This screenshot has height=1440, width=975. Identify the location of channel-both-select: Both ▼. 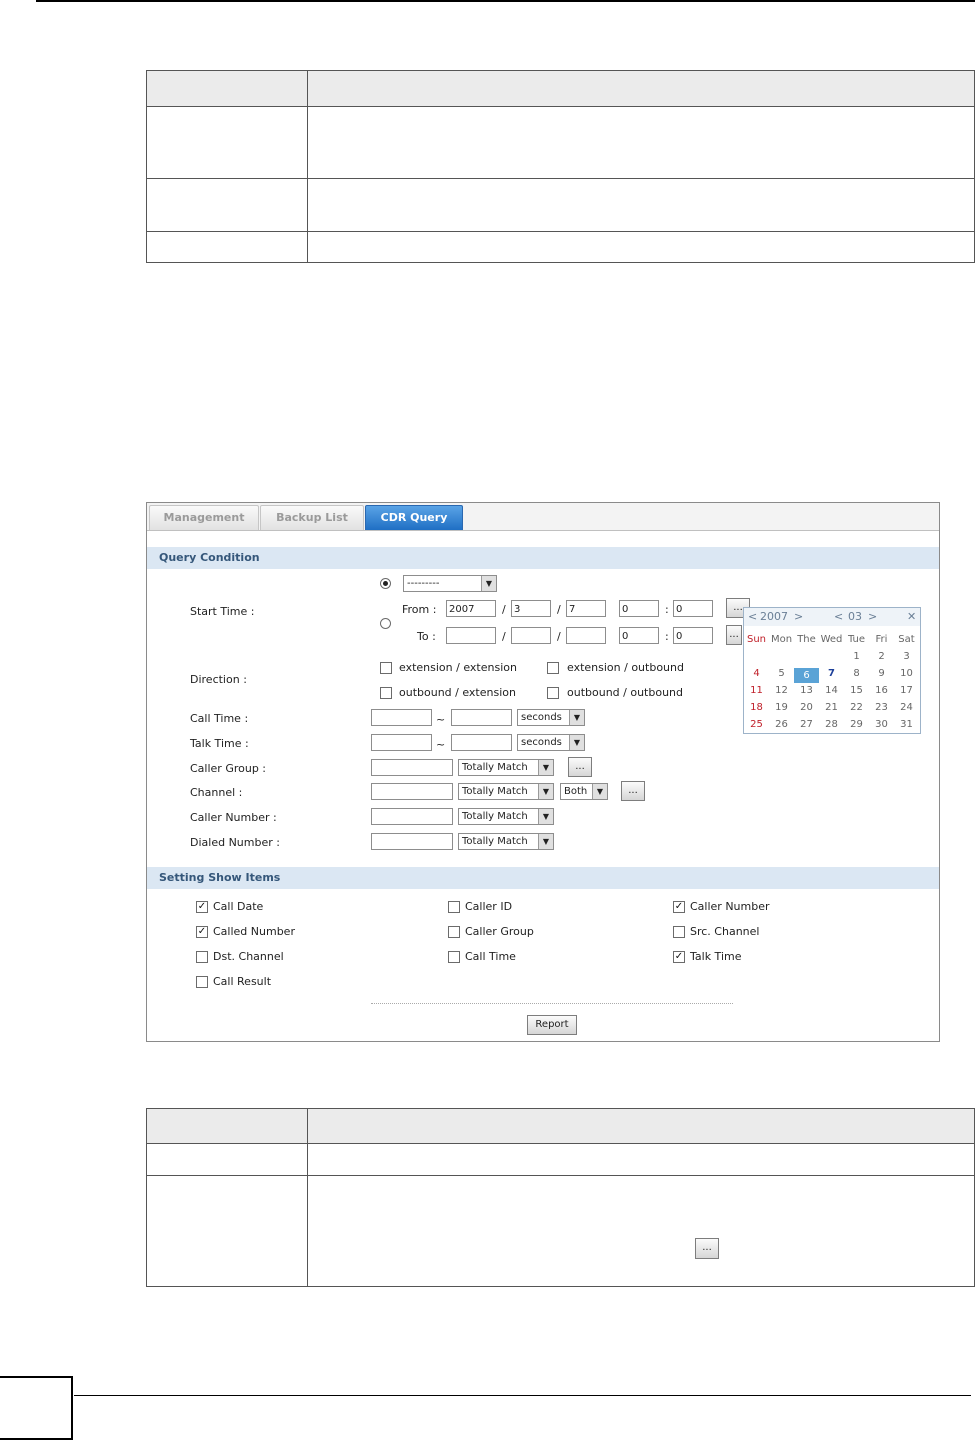
(584, 791).